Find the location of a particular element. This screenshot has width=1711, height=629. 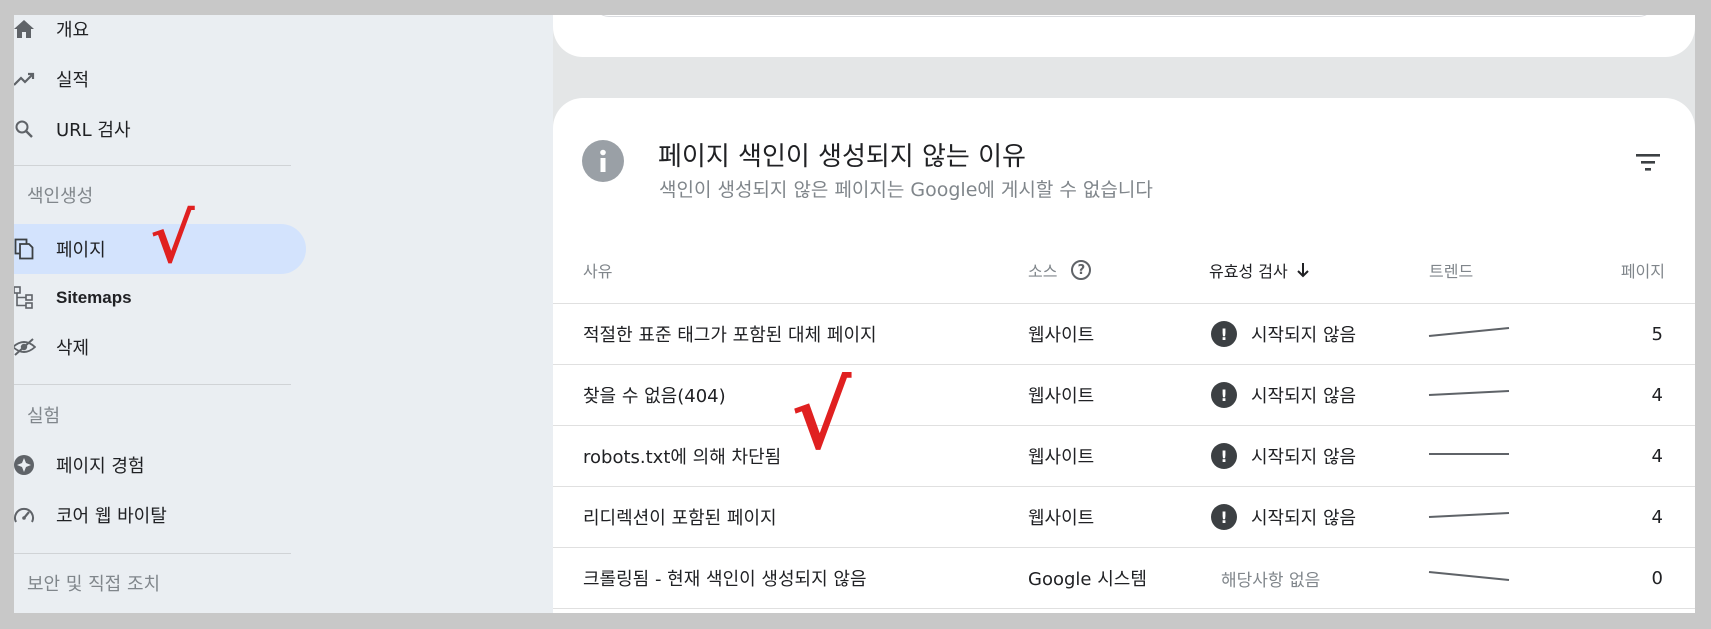

reason-cell: 리디렉션이 포함된 페이지 is located at coordinates (680, 518).